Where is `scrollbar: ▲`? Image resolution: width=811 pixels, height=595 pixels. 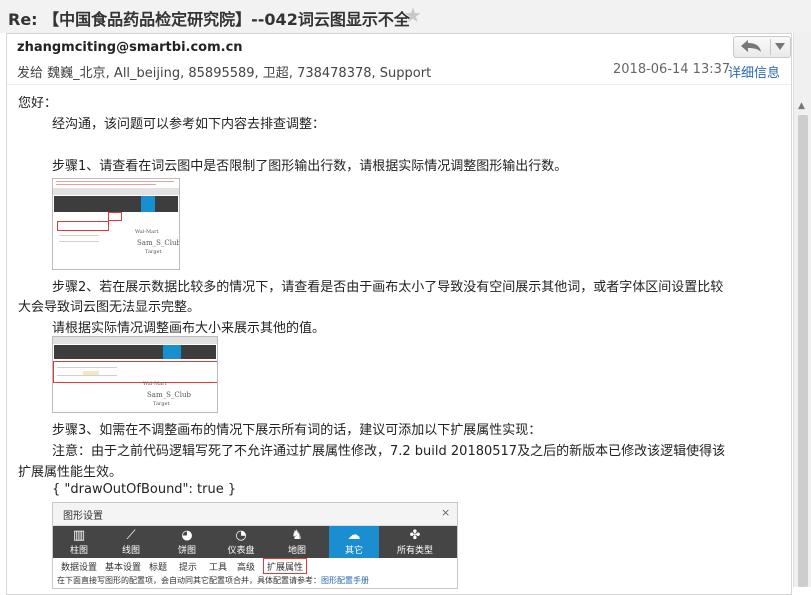 scrollbar: ▲ is located at coordinates (802, 310).